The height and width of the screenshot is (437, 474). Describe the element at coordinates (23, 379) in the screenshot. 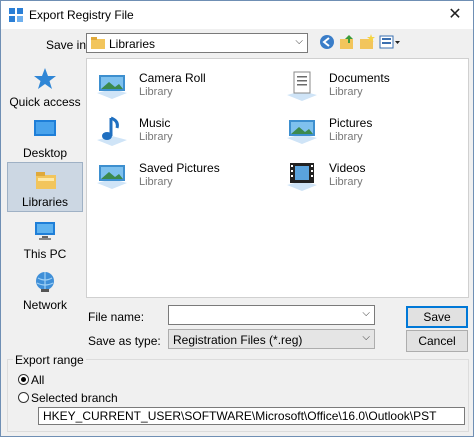

I see `radio-all` at that location.